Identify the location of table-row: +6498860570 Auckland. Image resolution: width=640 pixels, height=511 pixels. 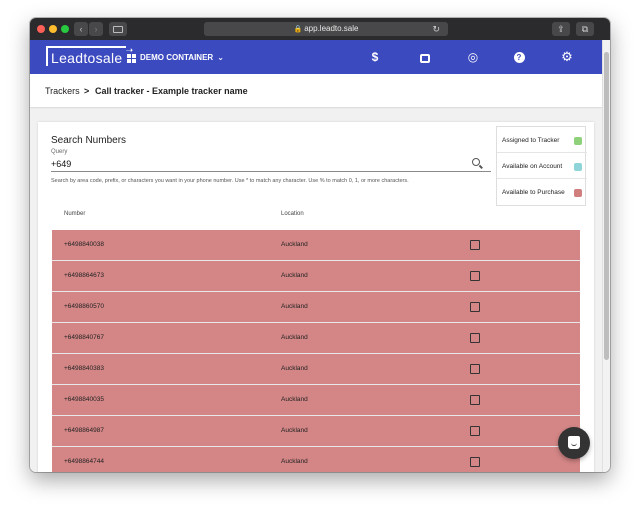
(316, 307).